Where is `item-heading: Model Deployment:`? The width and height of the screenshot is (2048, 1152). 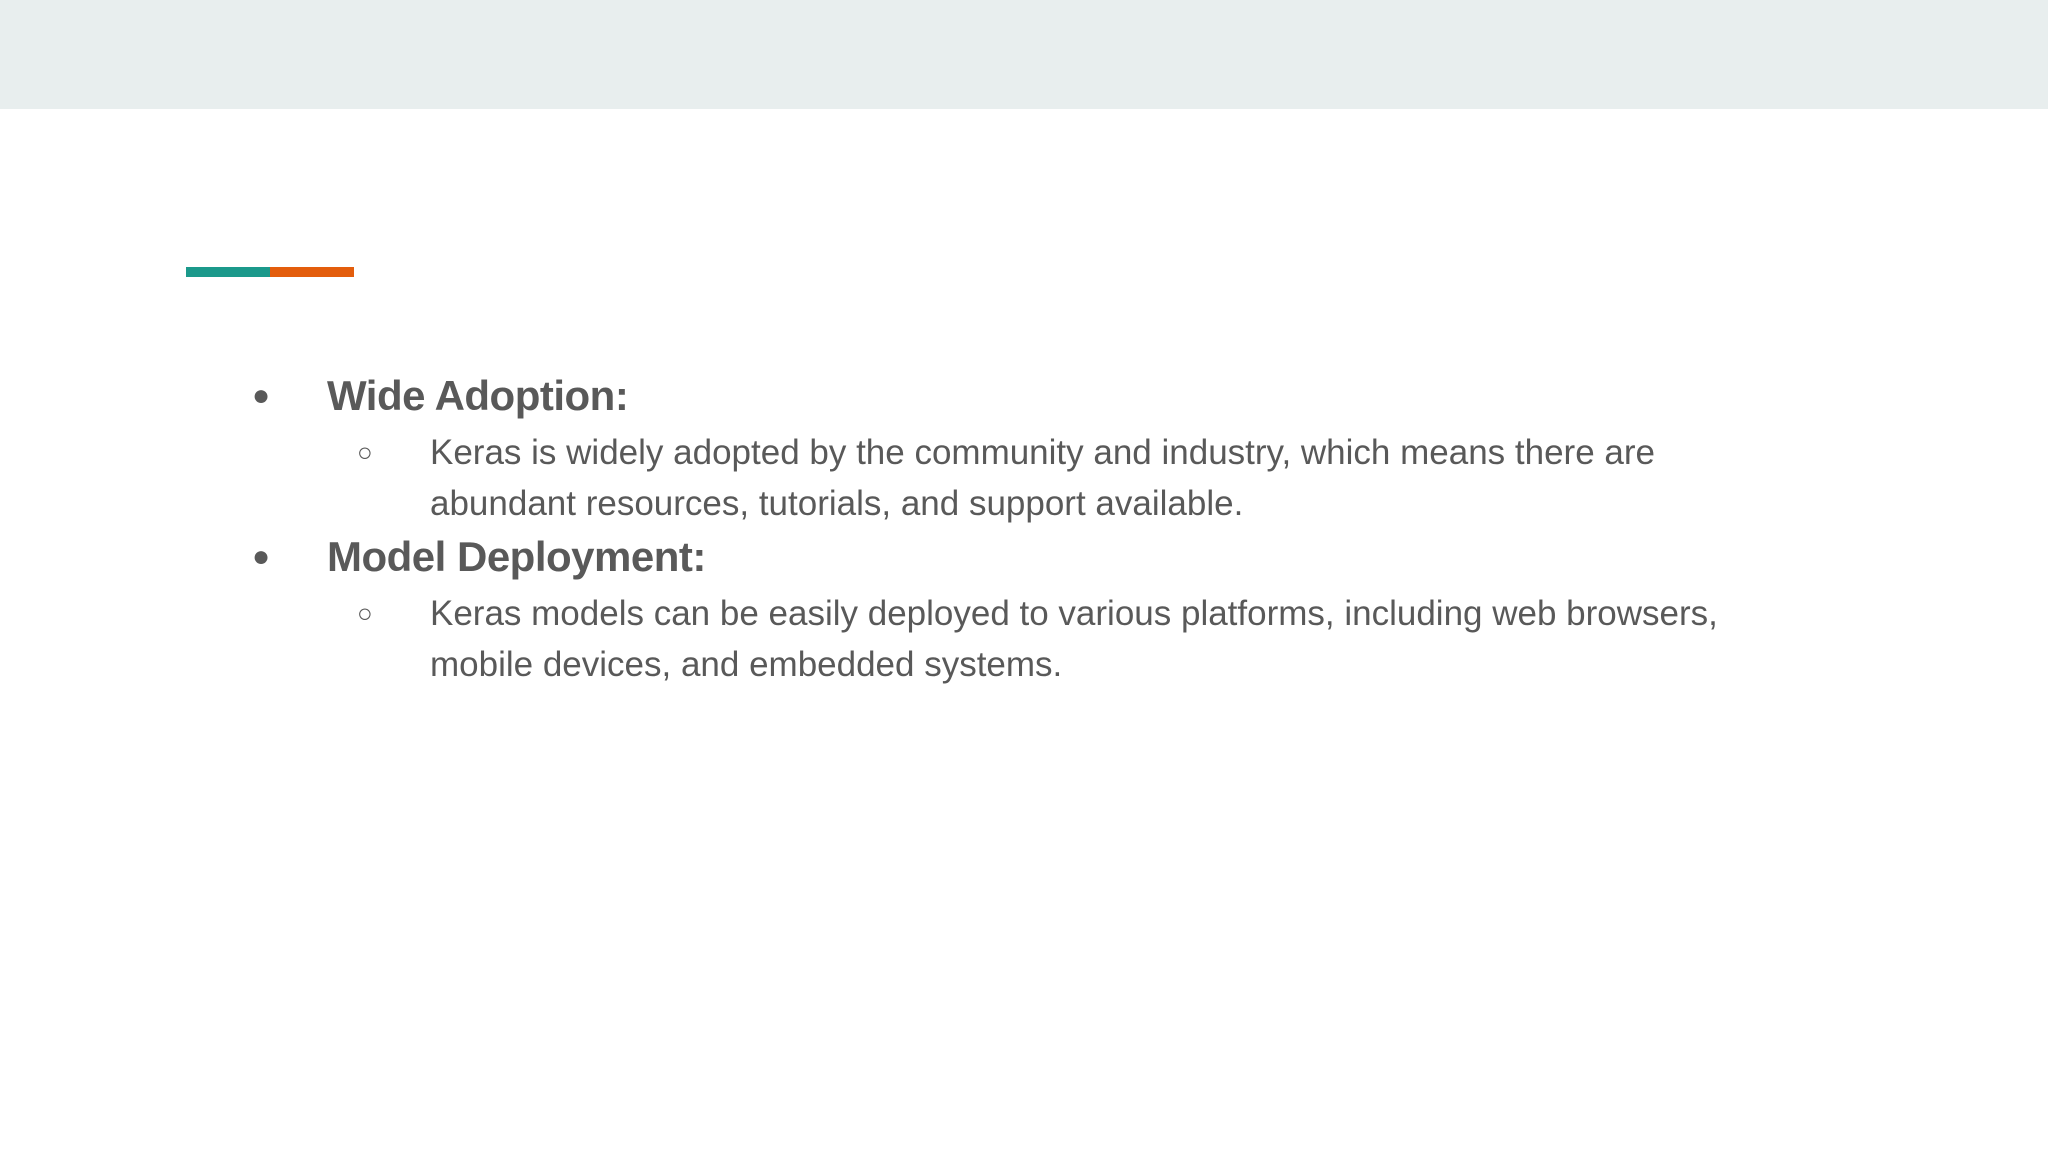 item-heading: Model Deployment: is located at coordinates (516, 556).